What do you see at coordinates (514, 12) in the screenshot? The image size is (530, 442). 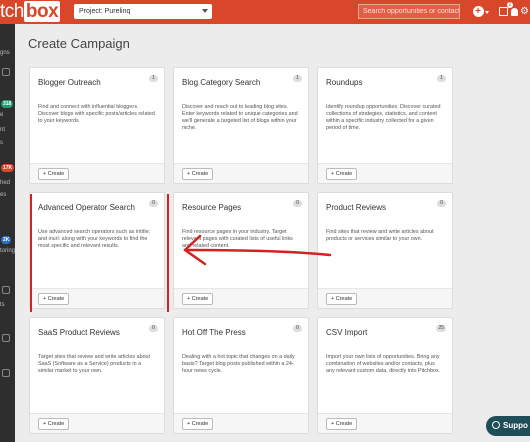 I see `bell-icon` at bounding box center [514, 12].